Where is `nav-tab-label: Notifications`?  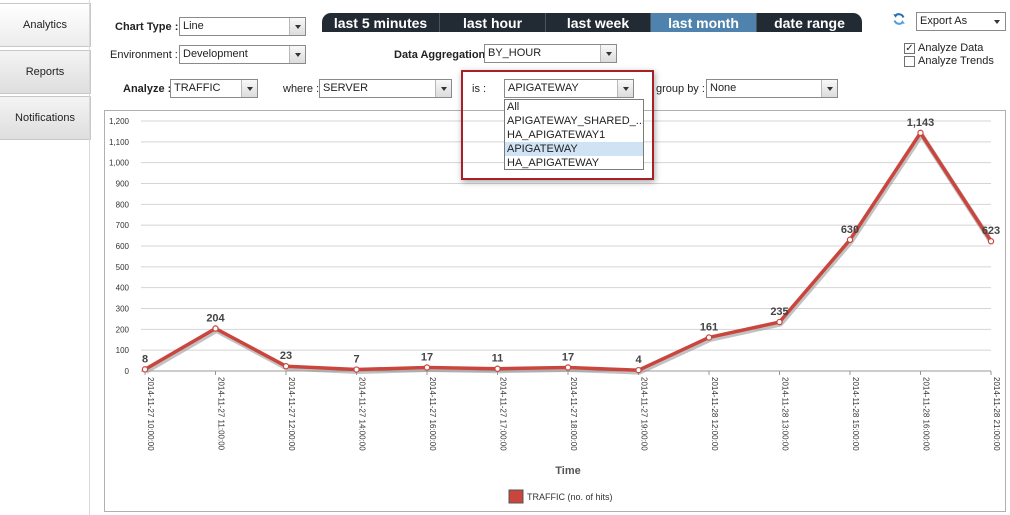
nav-tab-label: Notifications is located at coordinates (45, 118).